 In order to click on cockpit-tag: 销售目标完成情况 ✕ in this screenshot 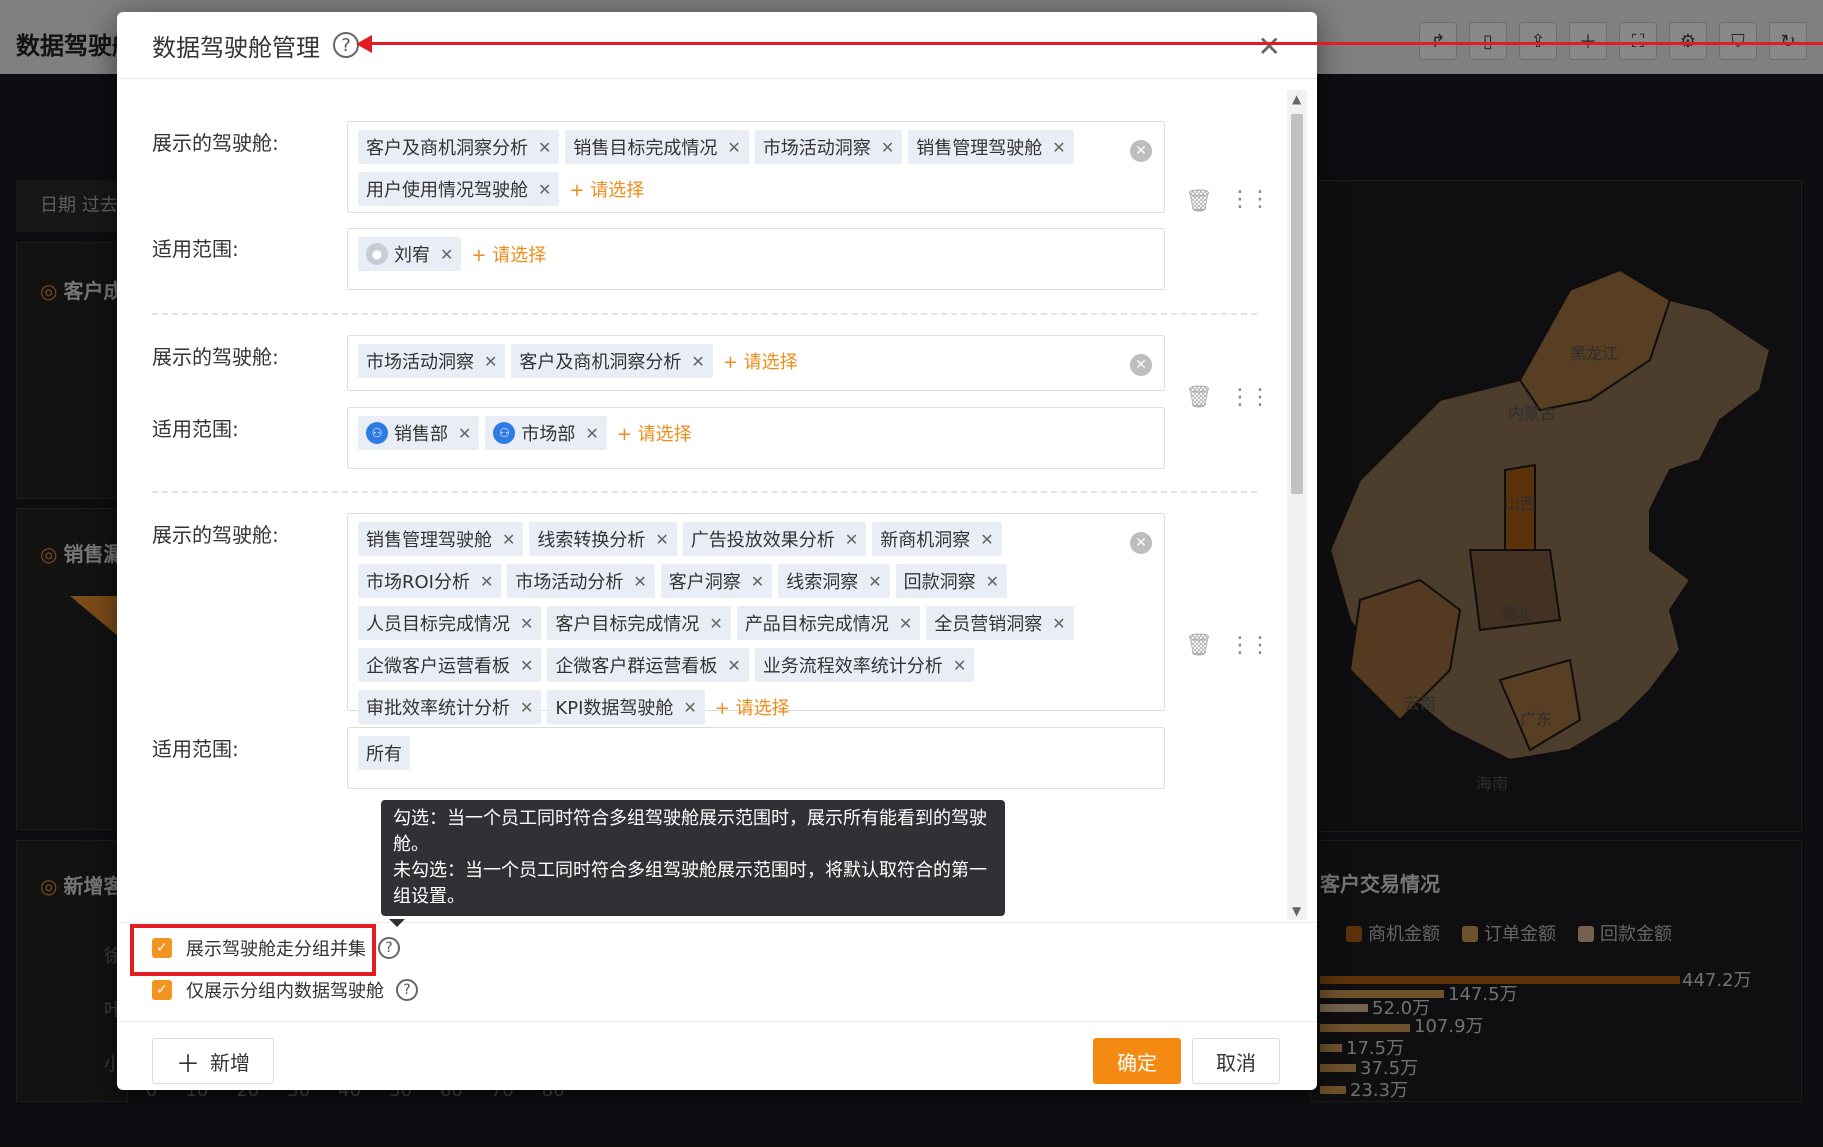, I will do `click(657, 147)`.